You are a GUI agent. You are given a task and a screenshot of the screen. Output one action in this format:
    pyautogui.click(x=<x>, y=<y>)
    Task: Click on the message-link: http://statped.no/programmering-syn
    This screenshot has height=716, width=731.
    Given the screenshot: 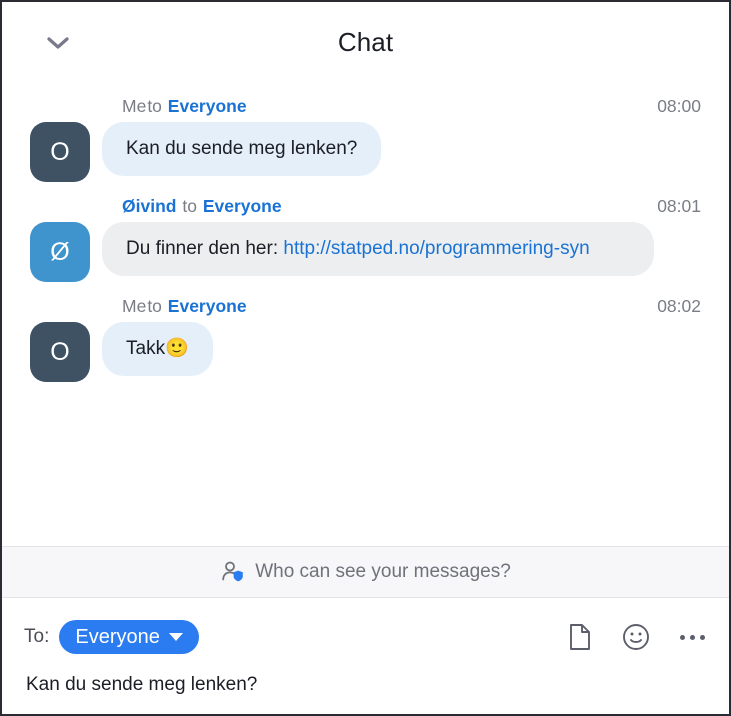 What is the action you would take?
    pyautogui.click(x=436, y=248)
    